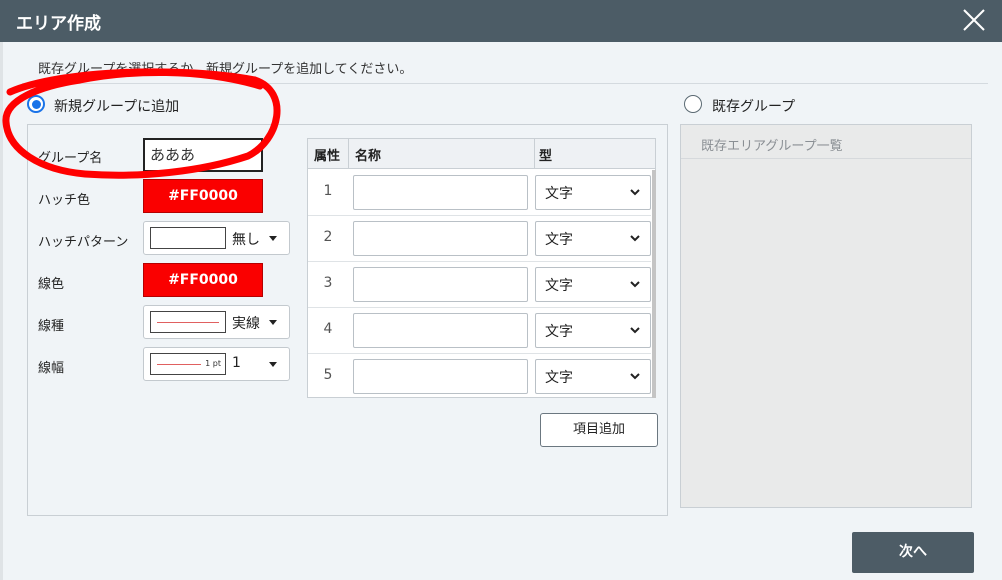  I want to click on line-color-label: 線色, so click(51, 284).